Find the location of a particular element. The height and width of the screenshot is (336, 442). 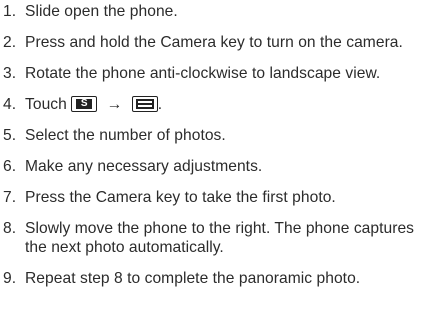

panorama-icon is located at coordinates (144, 104).